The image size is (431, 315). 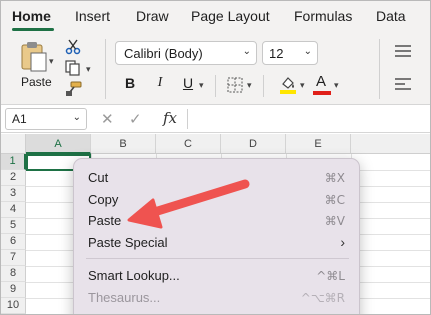 I want to click on column-header-b: B, so click(x=123, y=144).